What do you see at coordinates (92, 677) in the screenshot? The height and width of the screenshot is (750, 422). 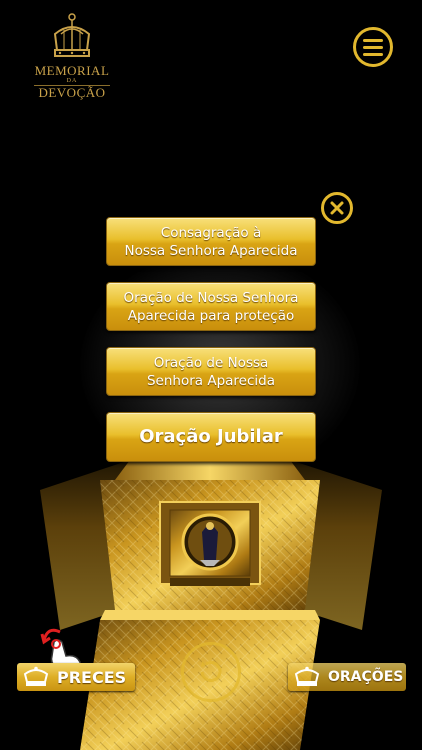 I see `preces-label: PRECES` at bounding box center [92, 677].